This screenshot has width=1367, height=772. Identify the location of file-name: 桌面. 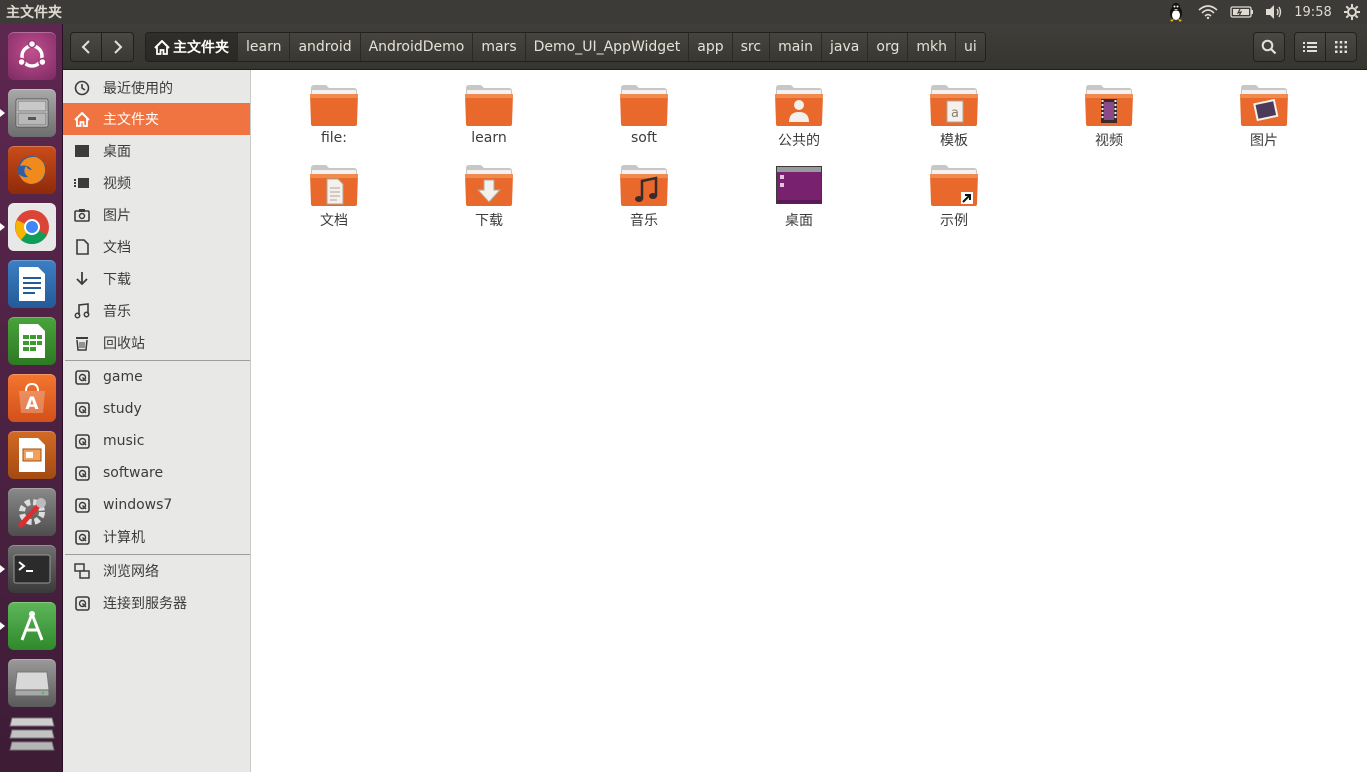
(799, 221).